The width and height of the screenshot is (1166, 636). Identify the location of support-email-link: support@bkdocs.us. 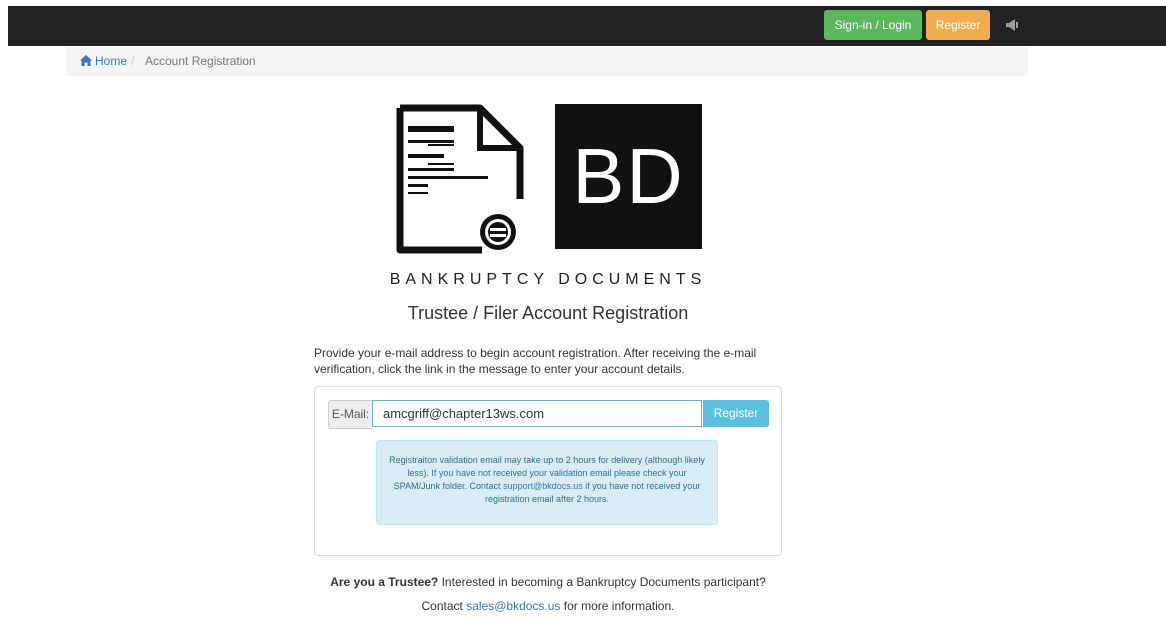
(543, 486).